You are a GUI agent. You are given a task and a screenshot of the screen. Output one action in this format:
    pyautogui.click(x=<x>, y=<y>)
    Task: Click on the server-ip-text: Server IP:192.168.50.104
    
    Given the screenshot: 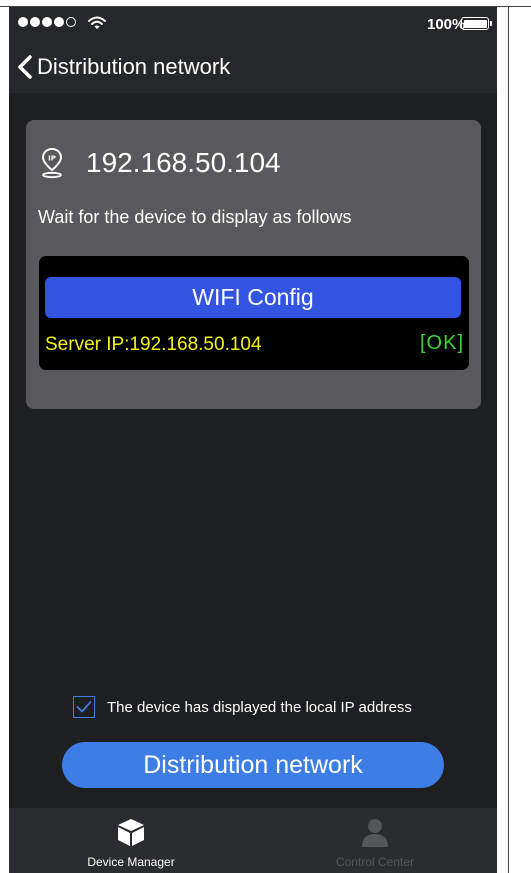 What is the action you would take?
    pyautogui.click(x=153, y=344)
    